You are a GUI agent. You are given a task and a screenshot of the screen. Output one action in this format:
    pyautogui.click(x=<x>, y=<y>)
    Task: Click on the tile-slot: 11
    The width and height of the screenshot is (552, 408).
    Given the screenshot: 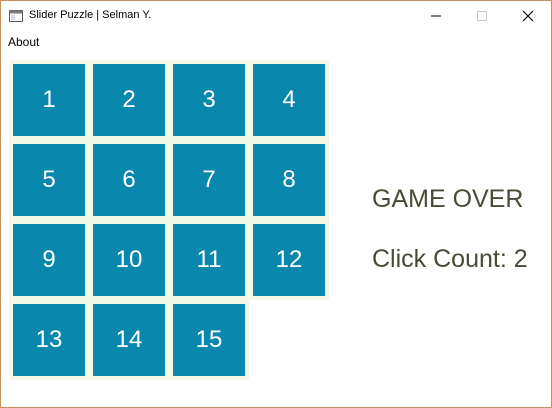 What is the action you would take?
    pyautogui.click(x=209, y=260)
    